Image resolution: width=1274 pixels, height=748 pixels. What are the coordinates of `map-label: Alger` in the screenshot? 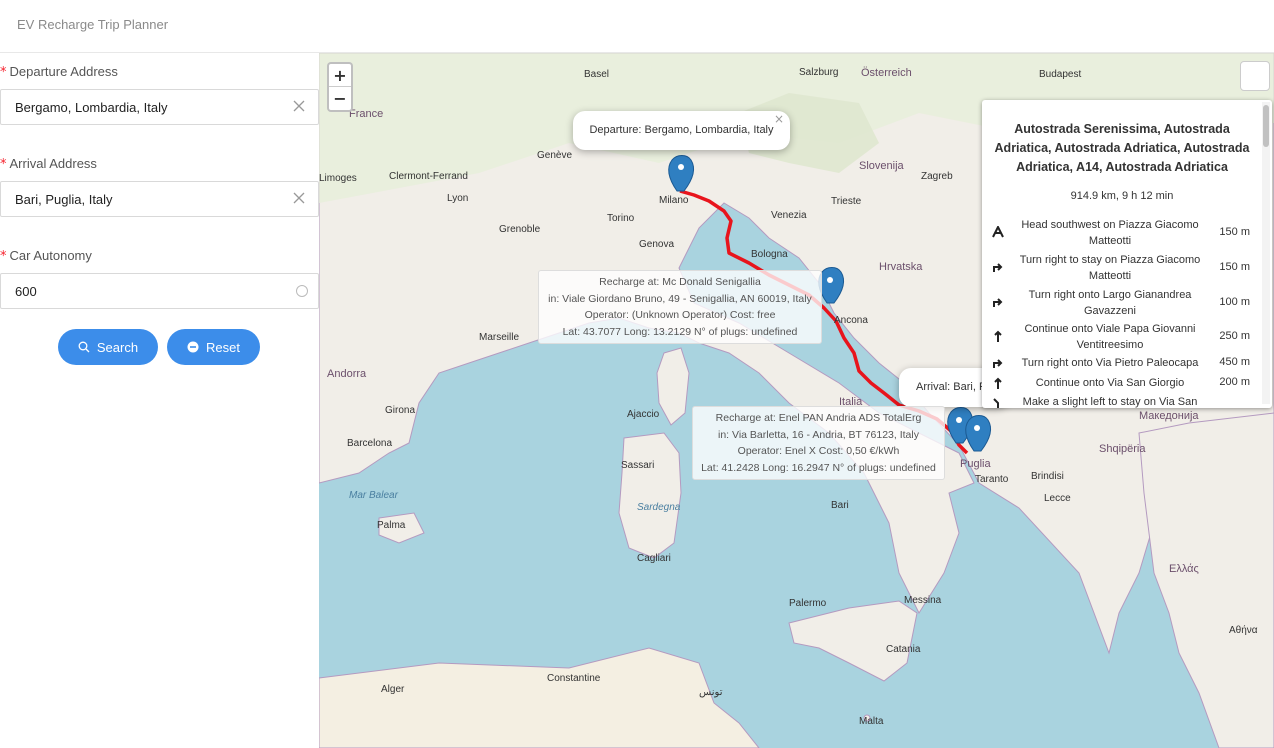 It's located at (393, 689).